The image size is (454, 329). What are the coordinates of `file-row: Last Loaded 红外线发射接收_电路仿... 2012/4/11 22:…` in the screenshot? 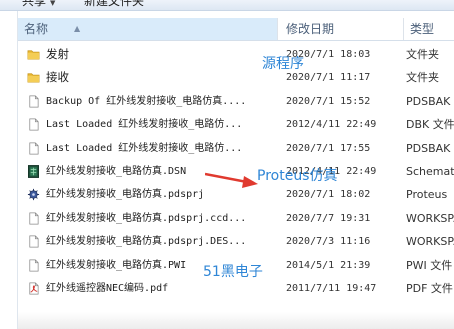 It's located at (236, 124).